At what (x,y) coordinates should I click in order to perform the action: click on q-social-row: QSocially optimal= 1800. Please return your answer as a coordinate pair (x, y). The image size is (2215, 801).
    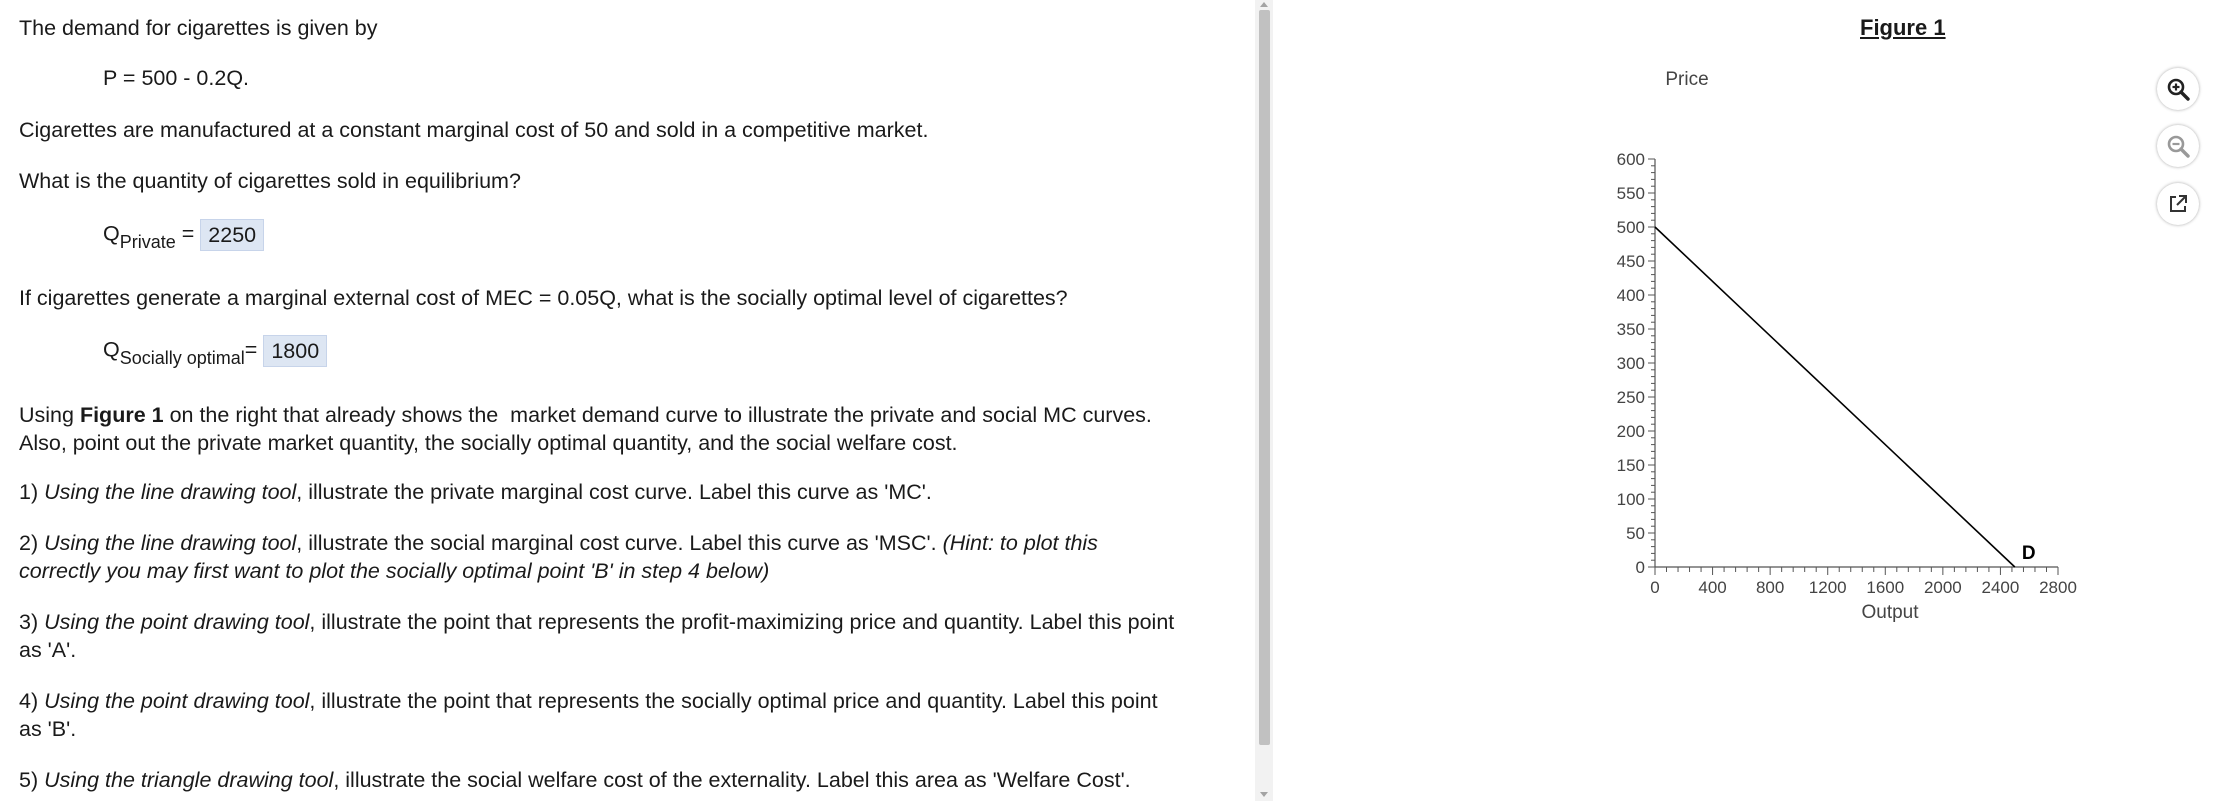
    Looking at the image, I should click on (215, 351).